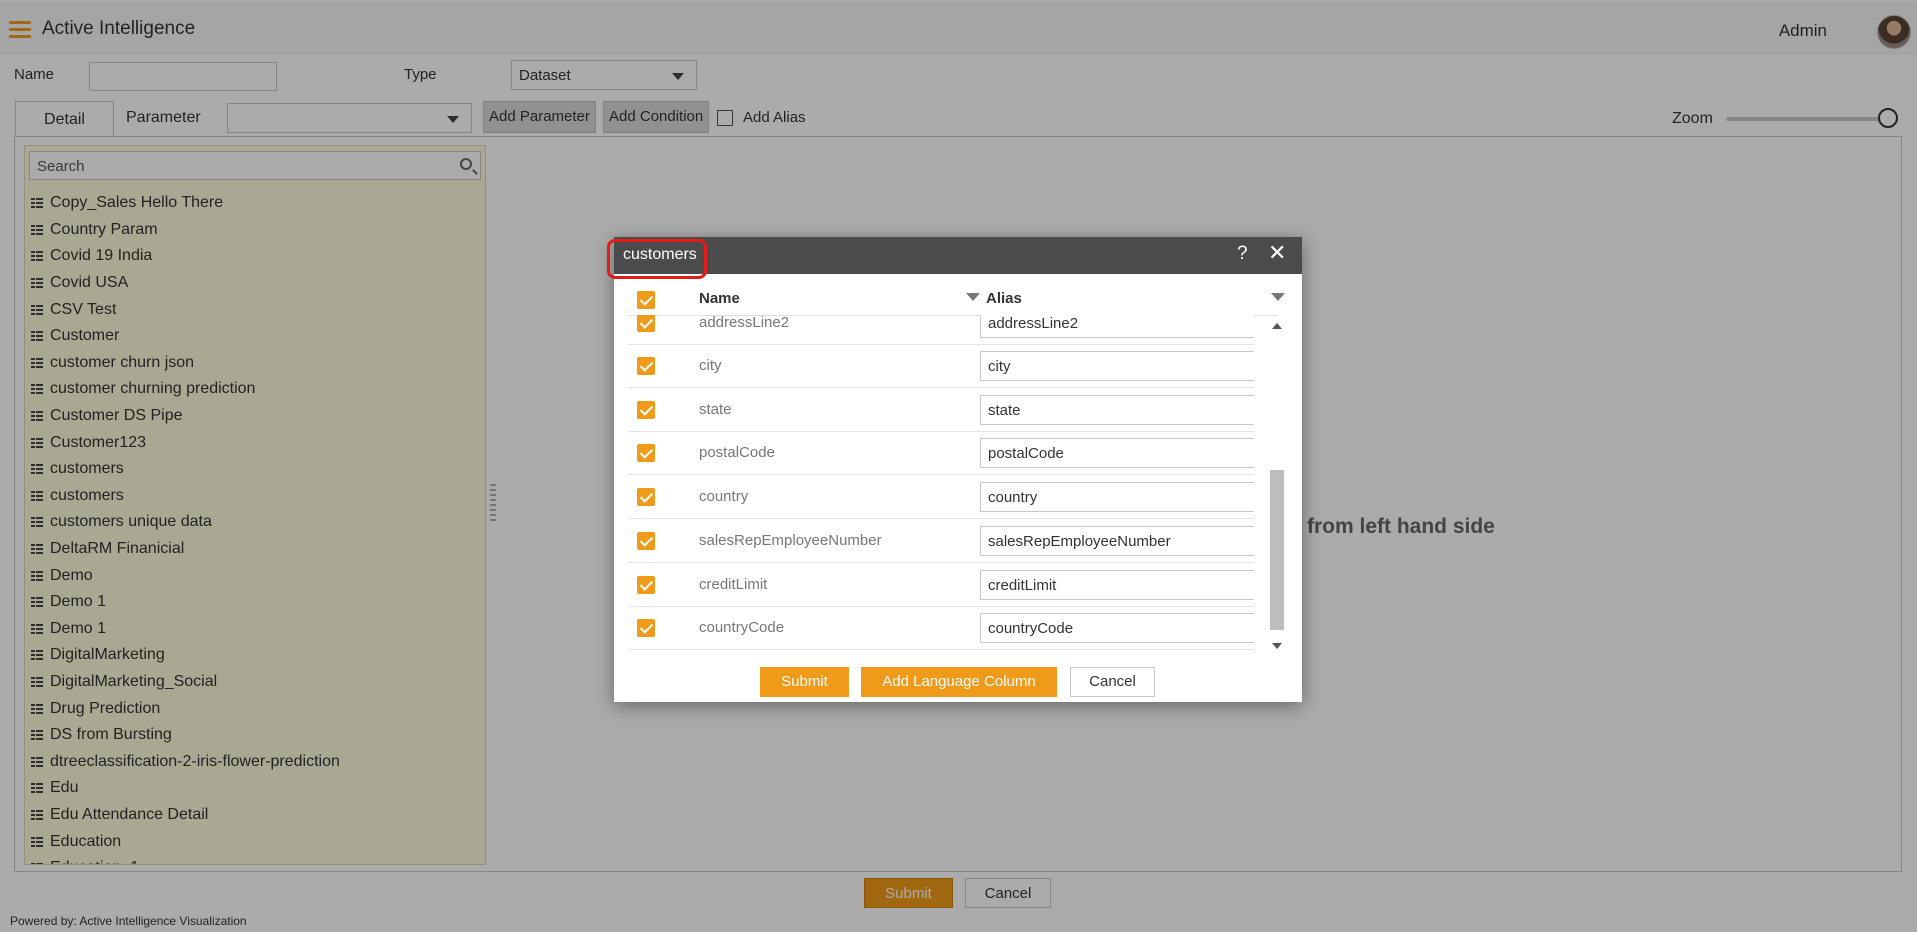 Image resolution: width=1917 pixels, height=932 pixels. I want to click on scrollbar-thumb, so click(1277, 550).